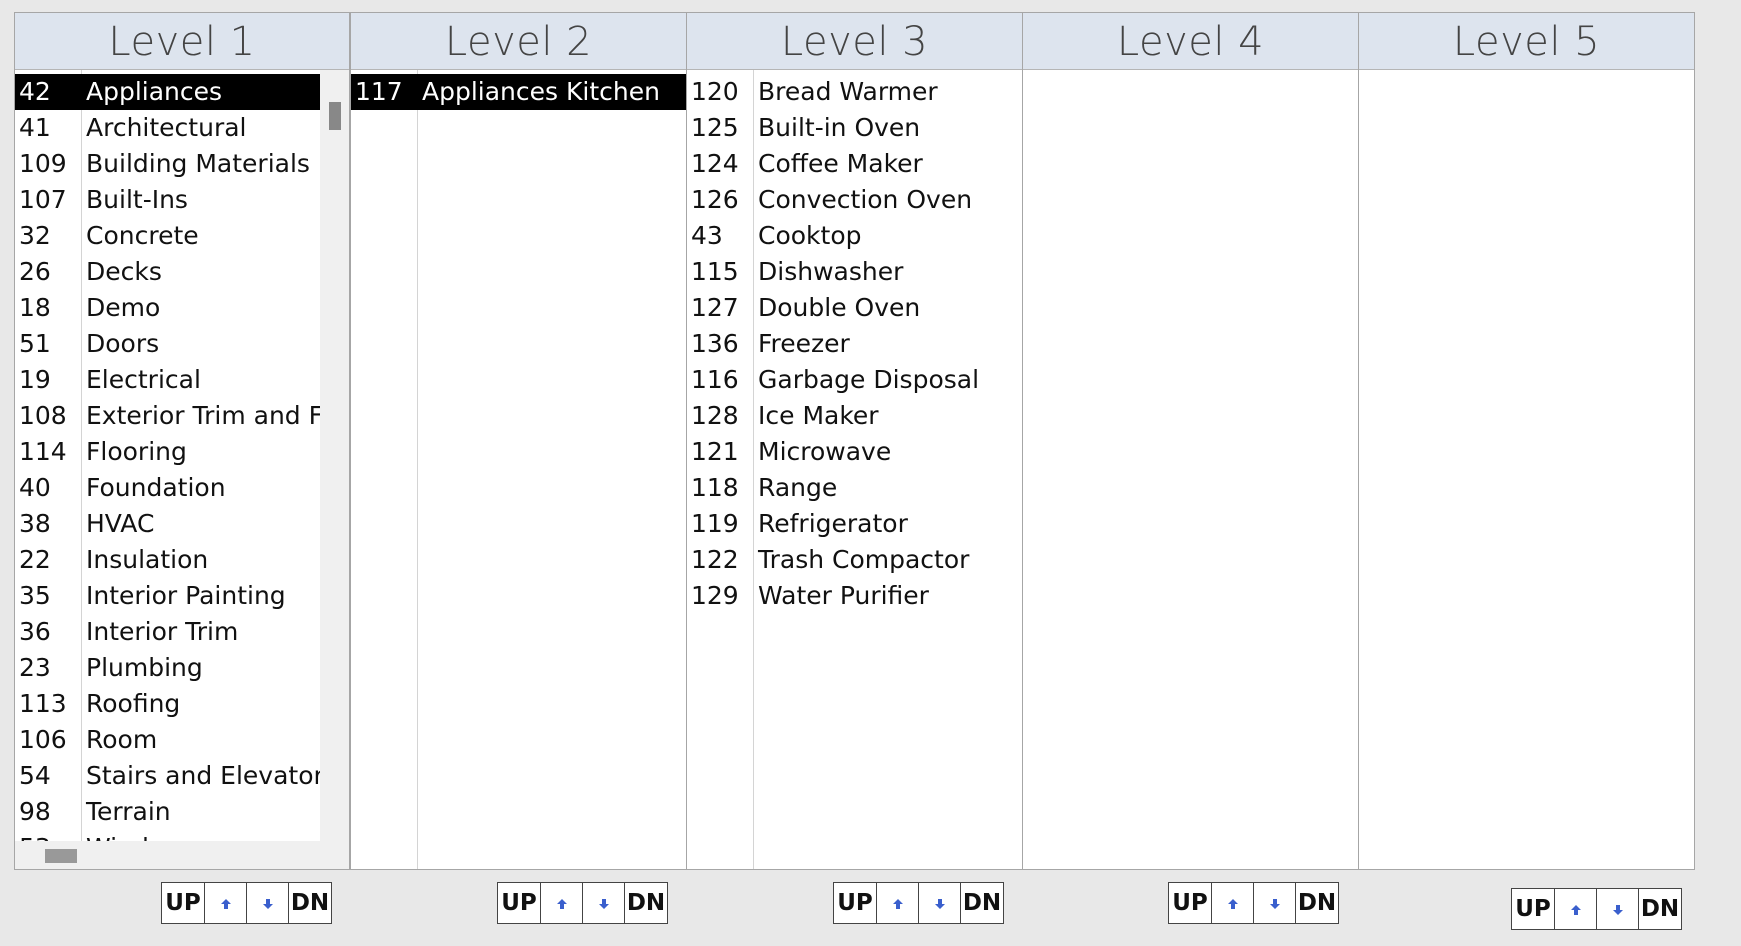  Describe the element at coordinates (167, 308) in the screenshot. I see `list-item: 18 Demo` at that location.